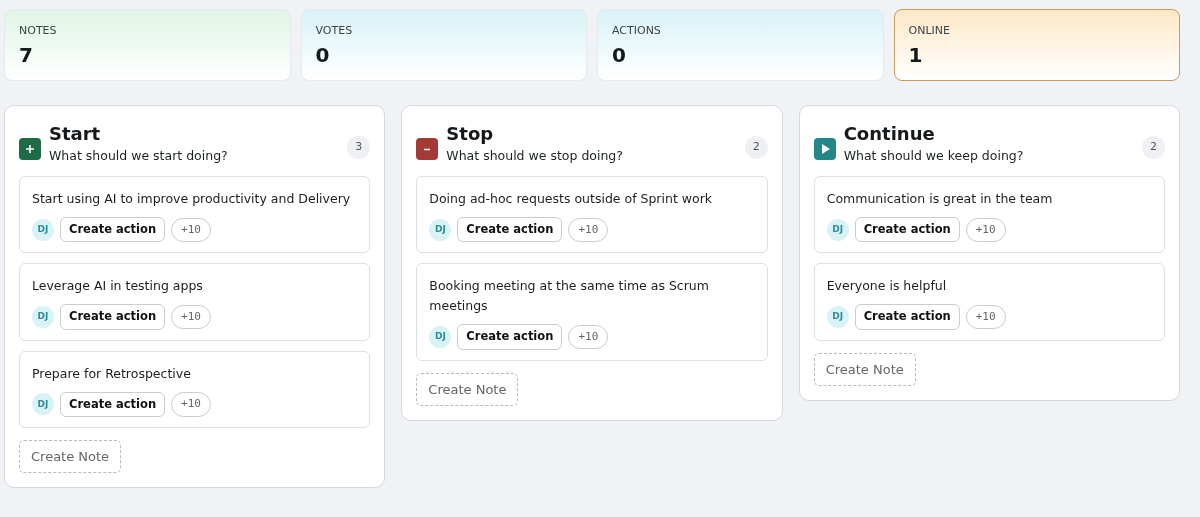  Describe the element at coordinates (359, 147) in the screenshot. I see `note-count: 3` at that location.